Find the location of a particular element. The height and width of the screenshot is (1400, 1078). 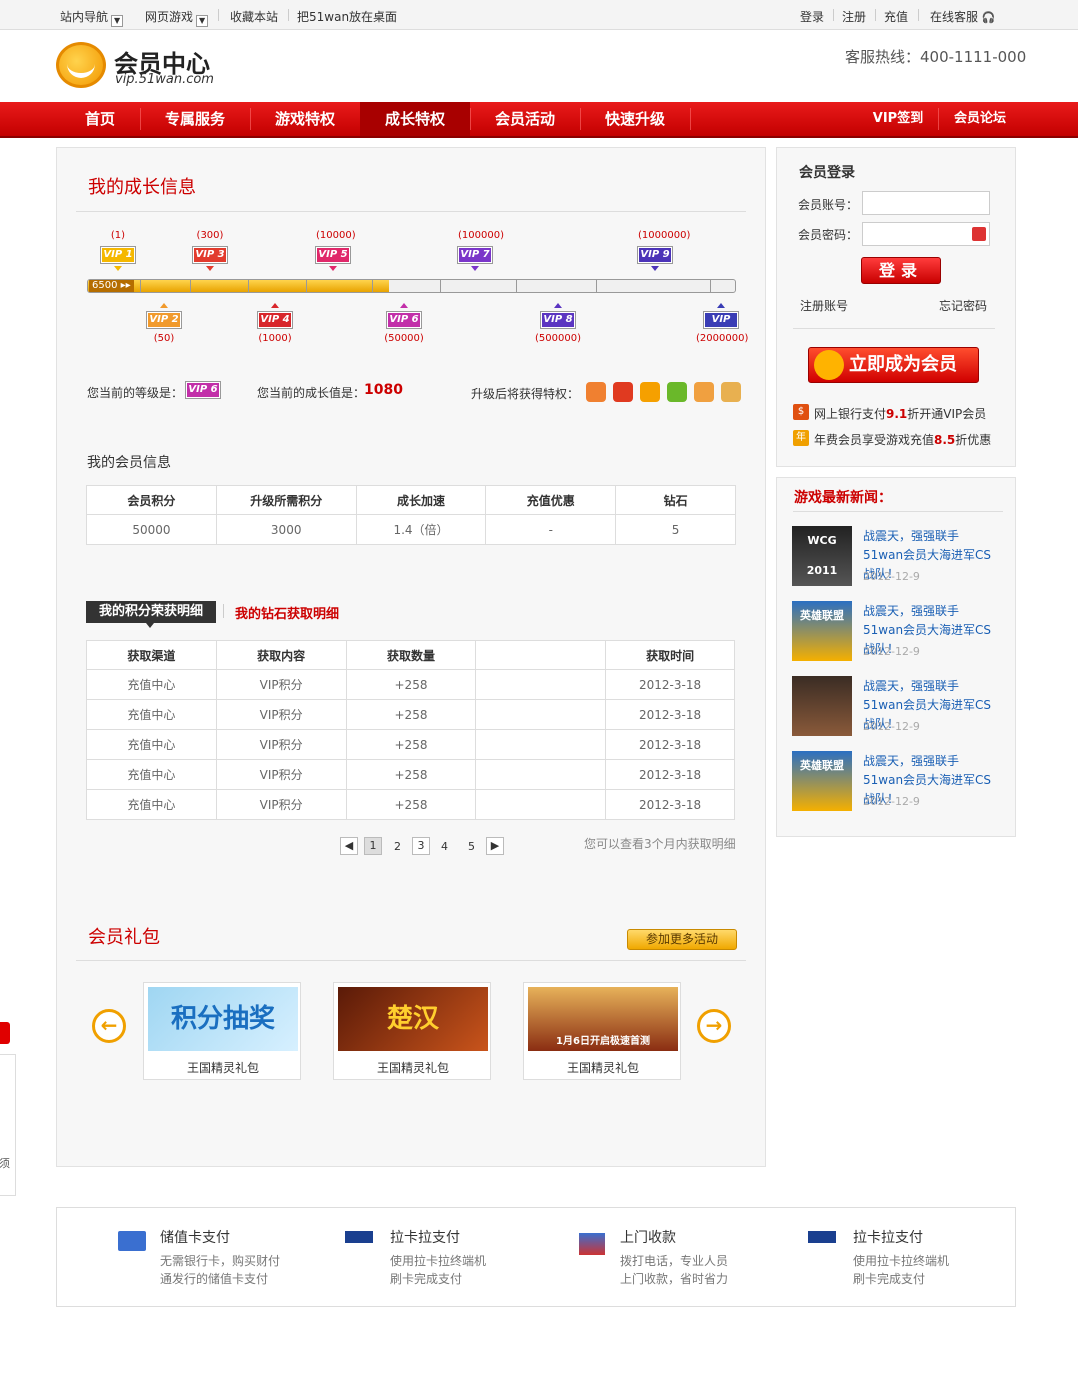

table-cell is located at coordinates (541, 714).